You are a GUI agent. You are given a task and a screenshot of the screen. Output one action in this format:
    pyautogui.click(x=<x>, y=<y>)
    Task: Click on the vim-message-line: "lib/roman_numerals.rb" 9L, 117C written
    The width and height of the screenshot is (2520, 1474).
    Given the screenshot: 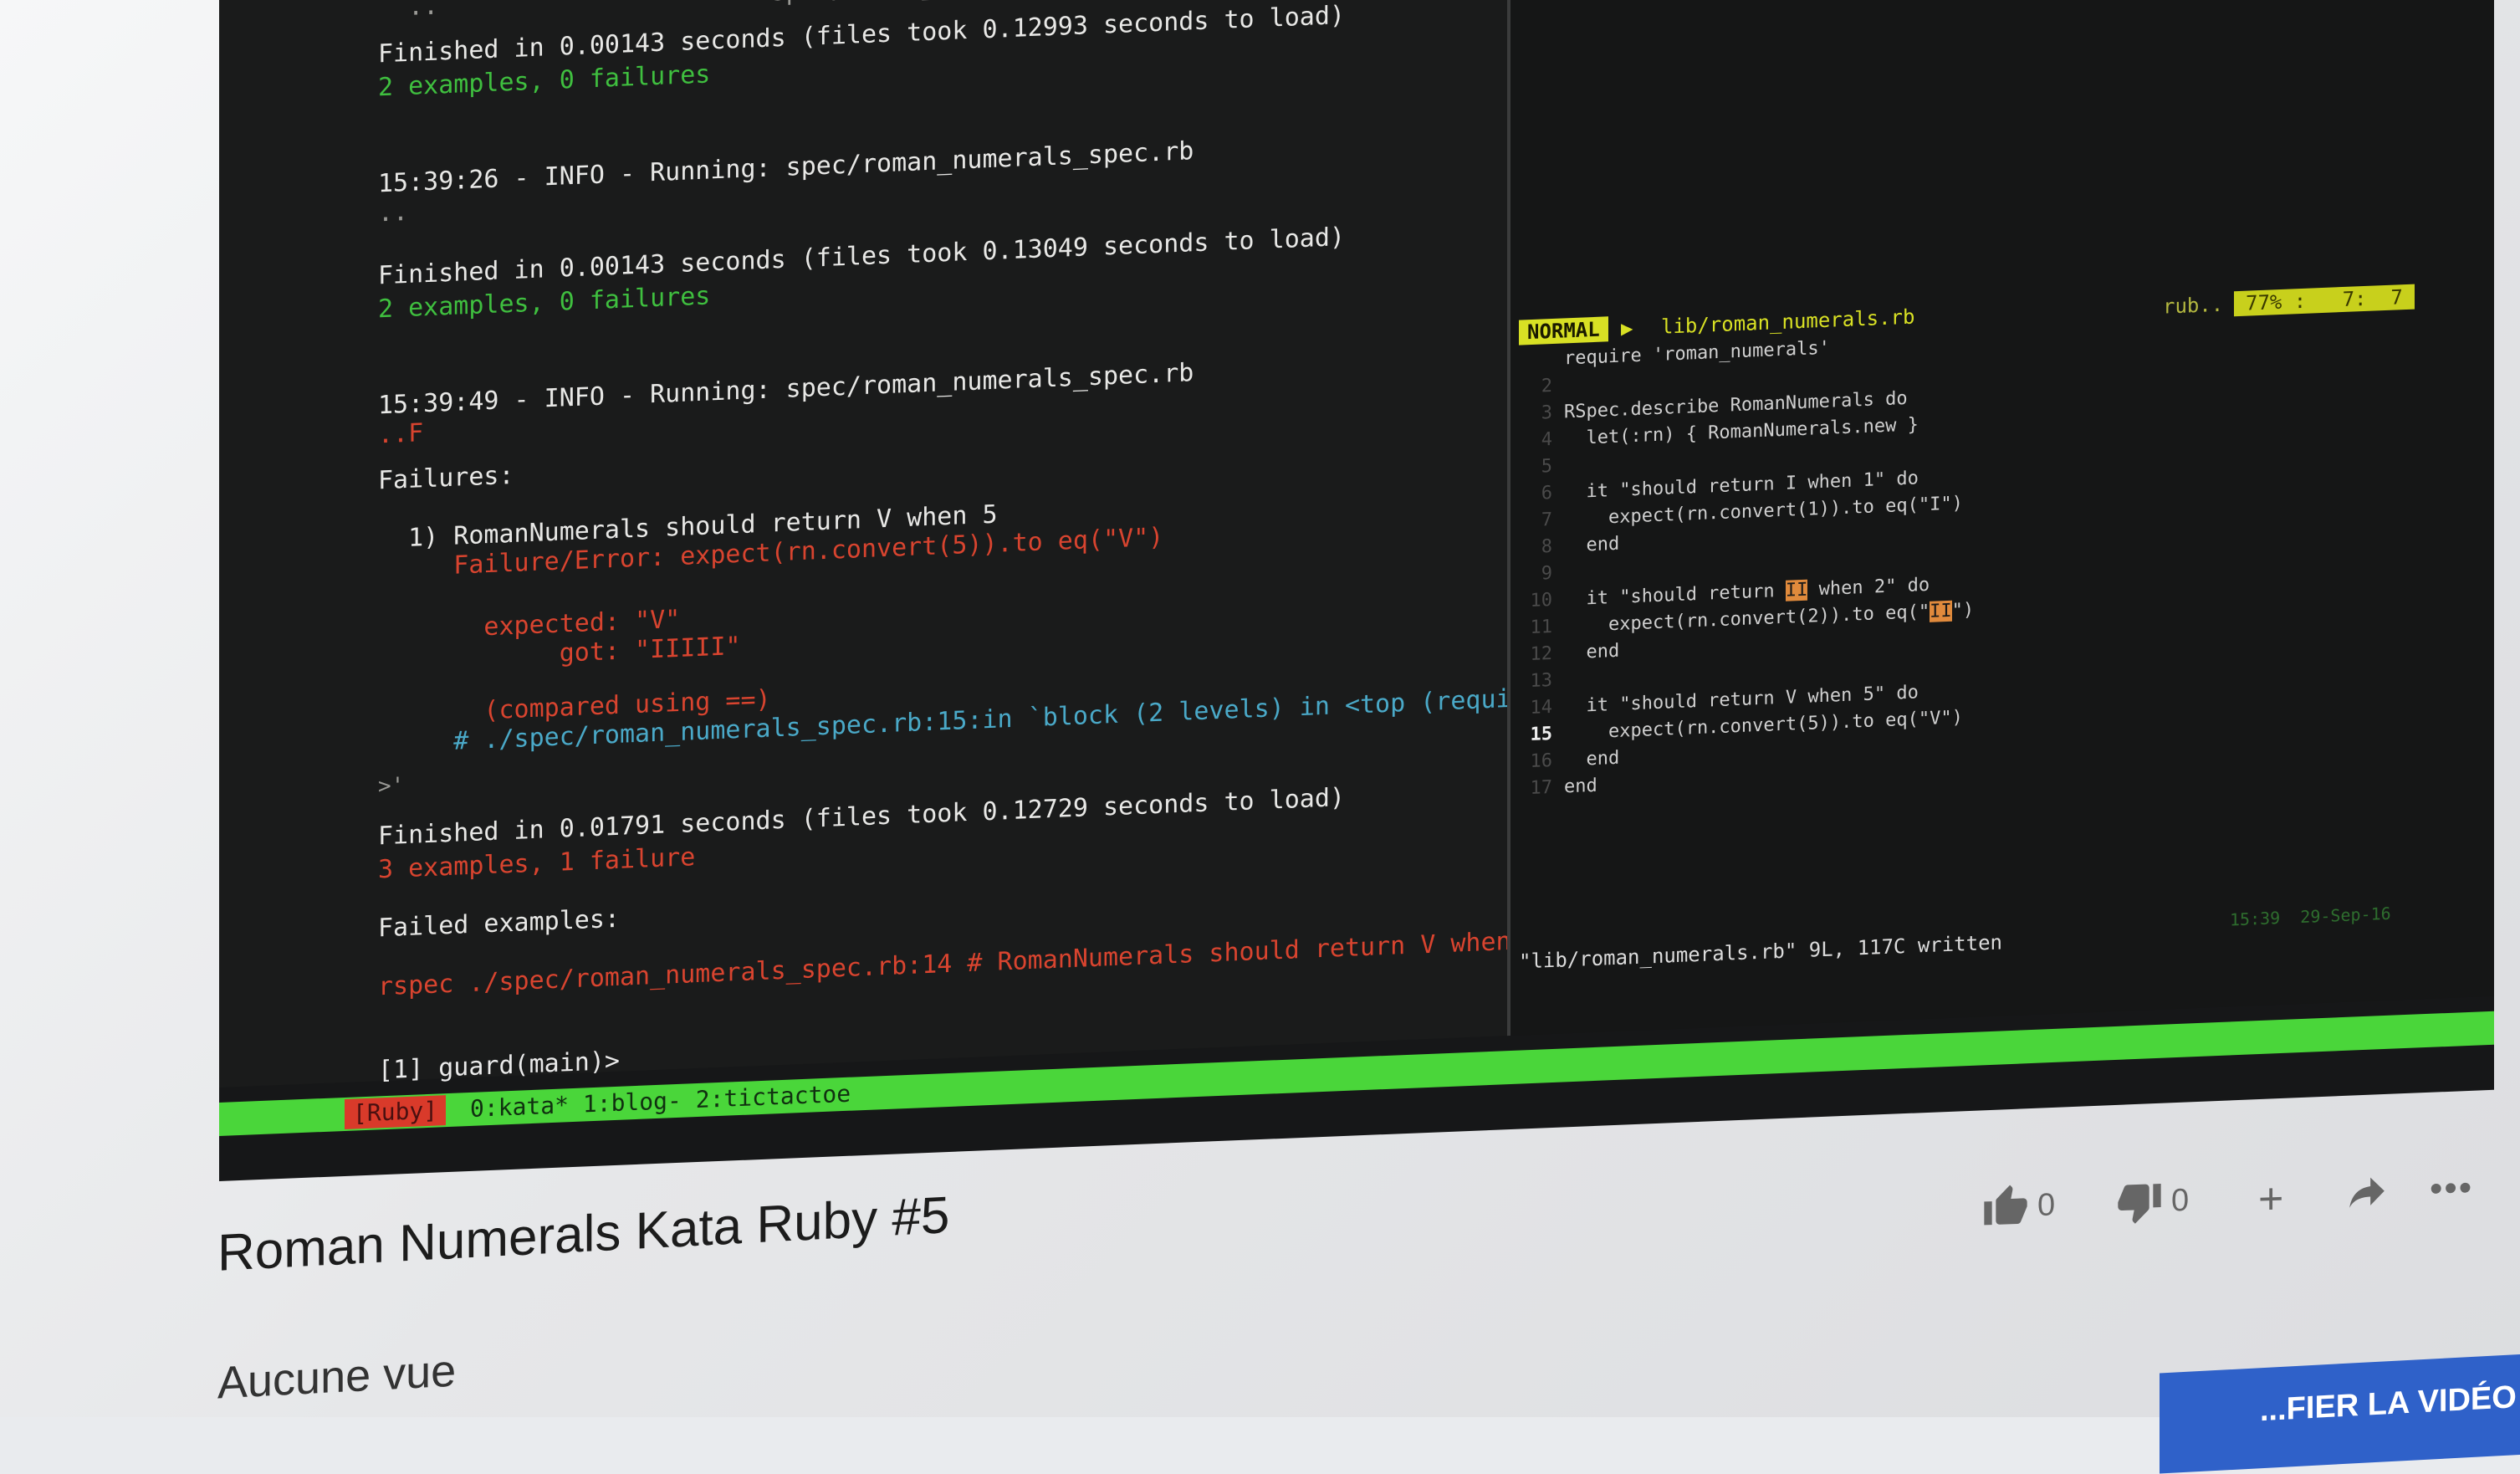 What is the action you would take?
    pyautogui.click(x=1760, y=952)
    